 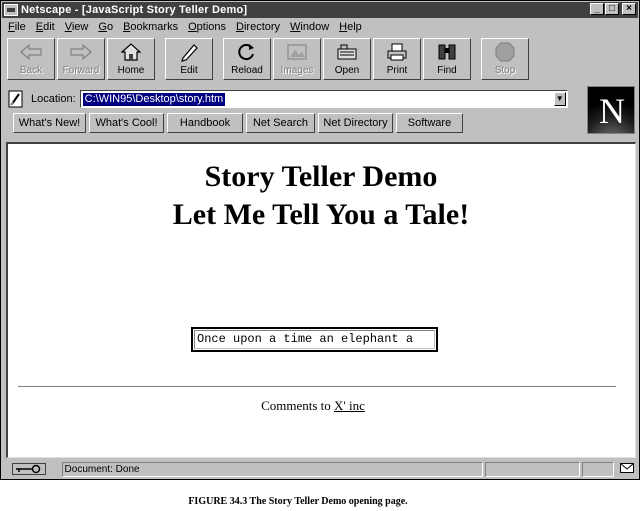 I want to click on maximize-button: □, so click(x=612, y=9).